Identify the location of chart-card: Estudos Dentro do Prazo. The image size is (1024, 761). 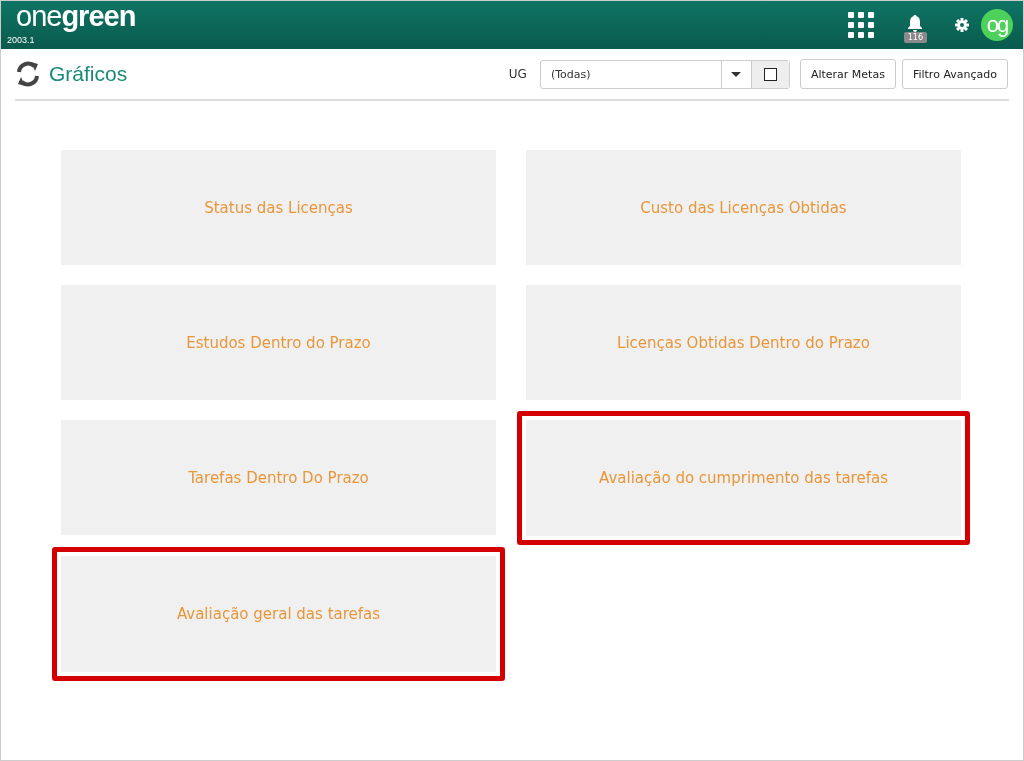
(278, 342).